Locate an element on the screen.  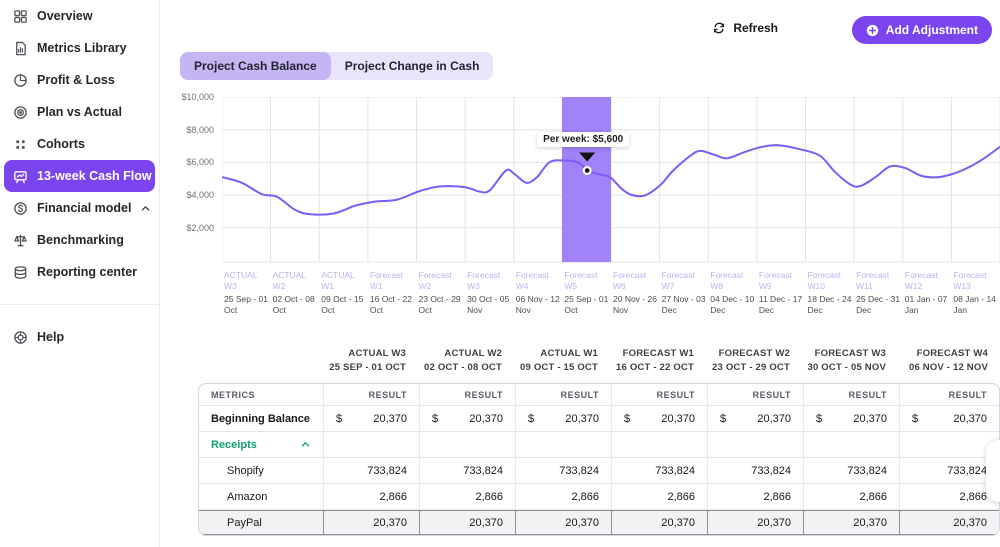
x-tick-forecast-w7: Forecast W7 27 Nov - 03 Dec is located at coordinates (684, 293).